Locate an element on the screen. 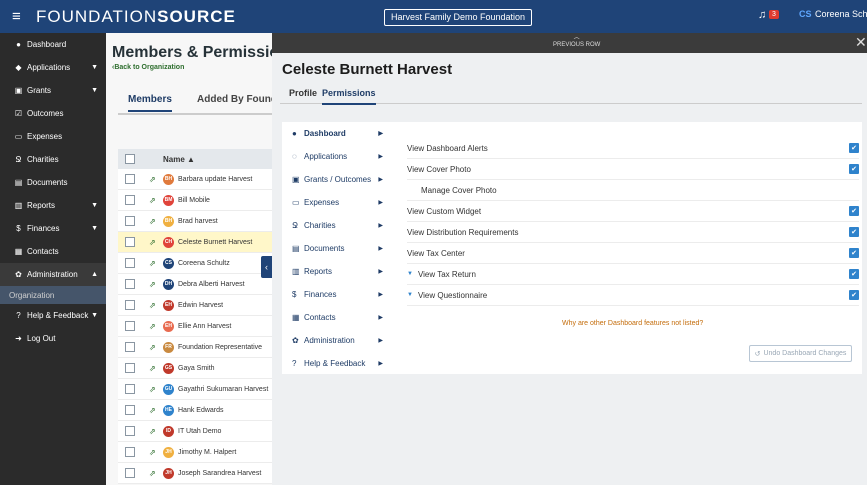  table-row: ⇗ EH Ellie Ann Harvest is located at coordinates (196, 326).